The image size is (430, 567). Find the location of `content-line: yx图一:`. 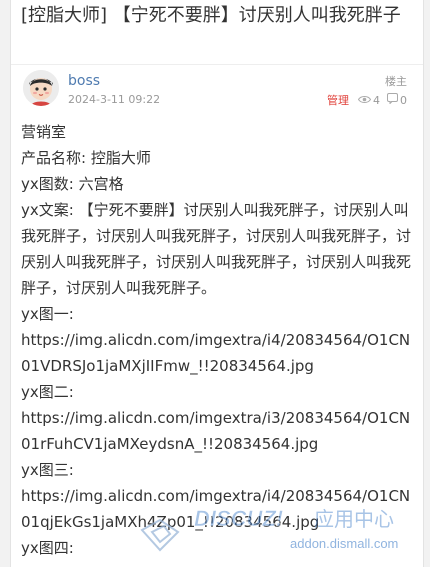

content-line: yx图一: is located at coordinates (47, 314).